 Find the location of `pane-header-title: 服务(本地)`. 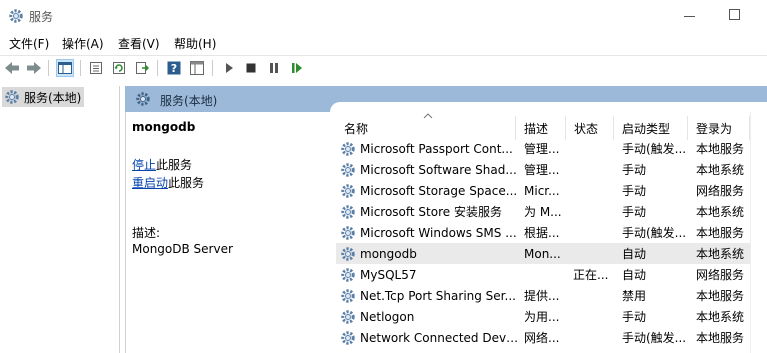

pane-header-title: 服务(本地) is located at coordinates (189, 101).